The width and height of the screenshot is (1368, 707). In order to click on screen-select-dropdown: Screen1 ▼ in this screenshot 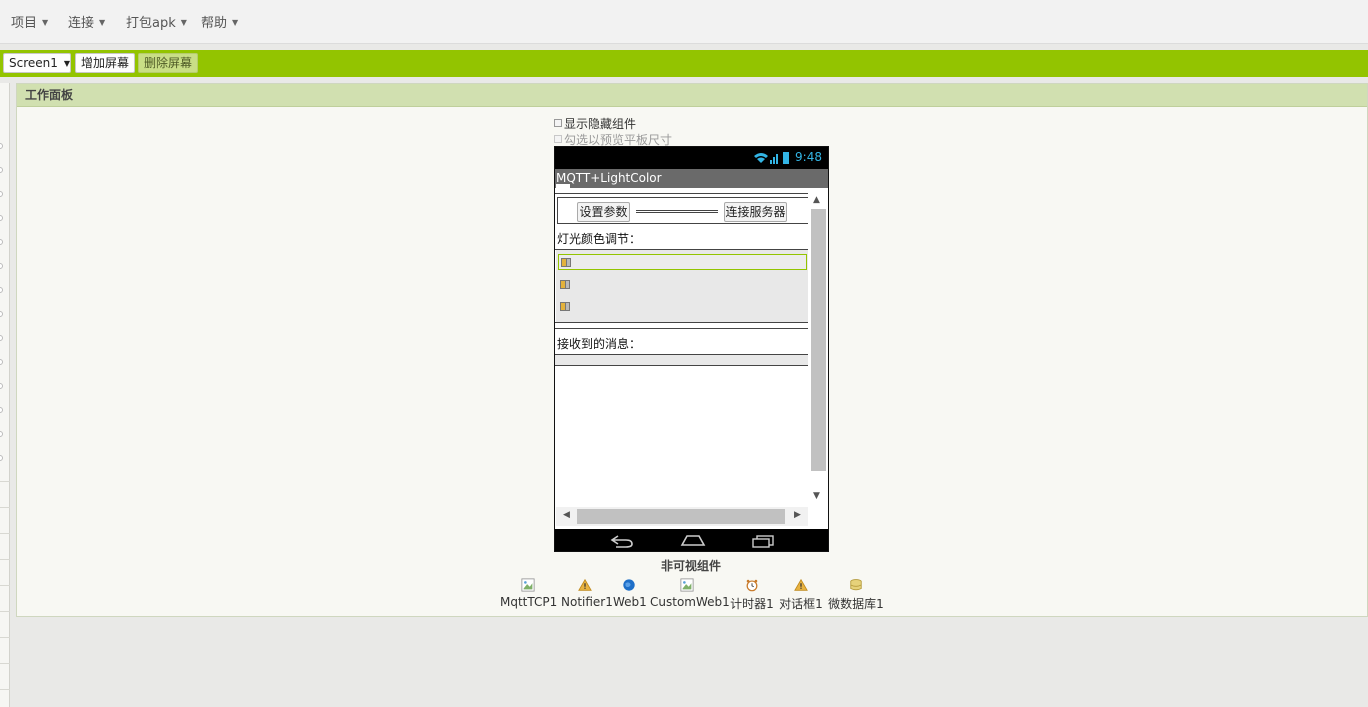, I will do `click(37, 63)`.